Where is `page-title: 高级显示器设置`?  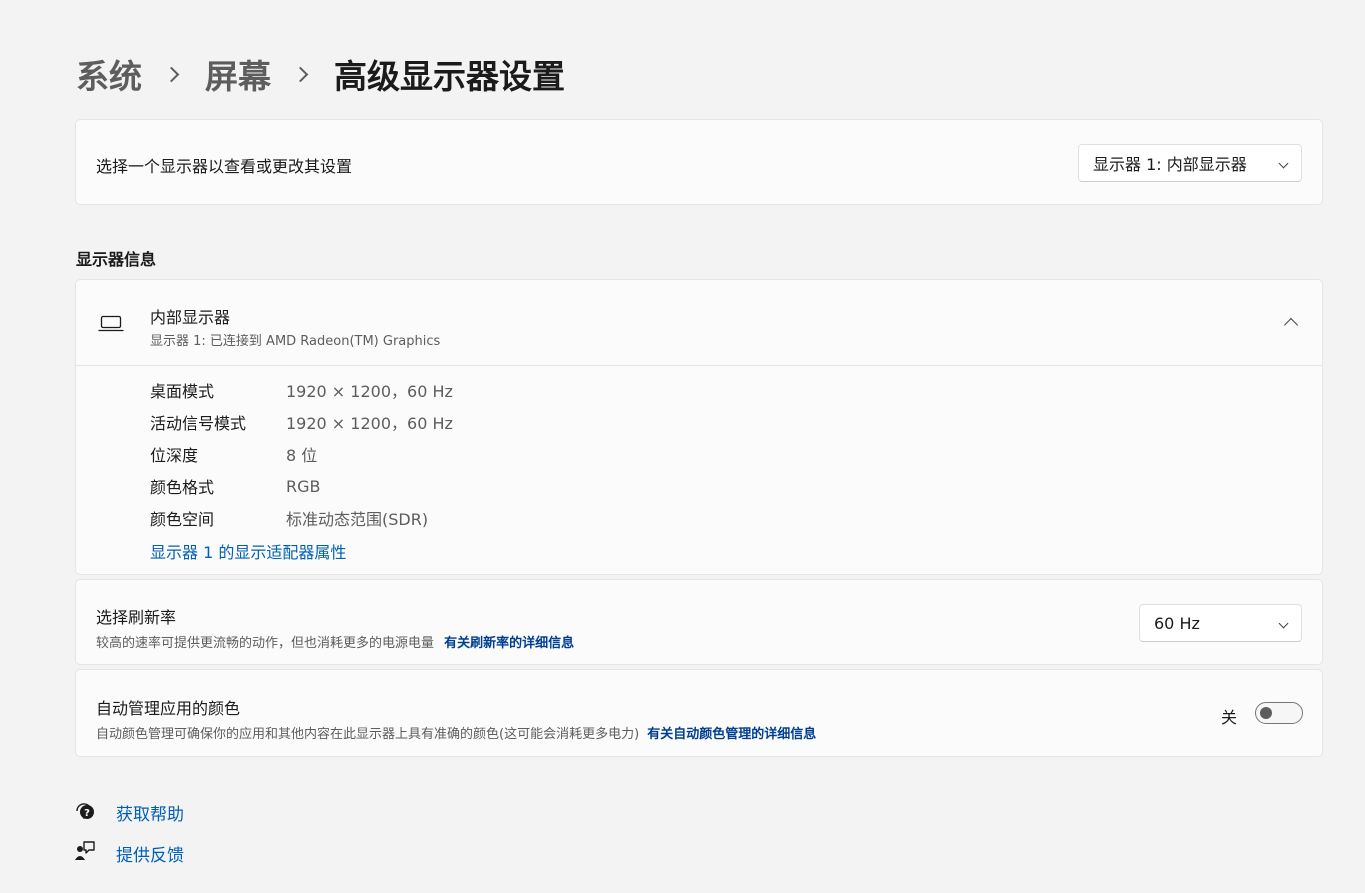 page-title: 高级显示器设置 is located at coordinates (449, 76).